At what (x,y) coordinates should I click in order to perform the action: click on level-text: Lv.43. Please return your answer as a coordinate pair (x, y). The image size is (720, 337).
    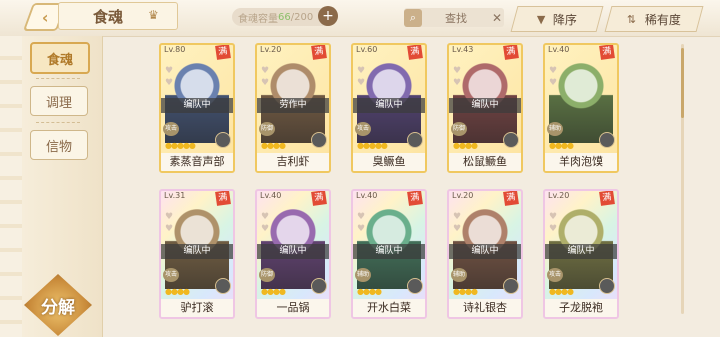
    Looking at the image, I should click on (463, 49).